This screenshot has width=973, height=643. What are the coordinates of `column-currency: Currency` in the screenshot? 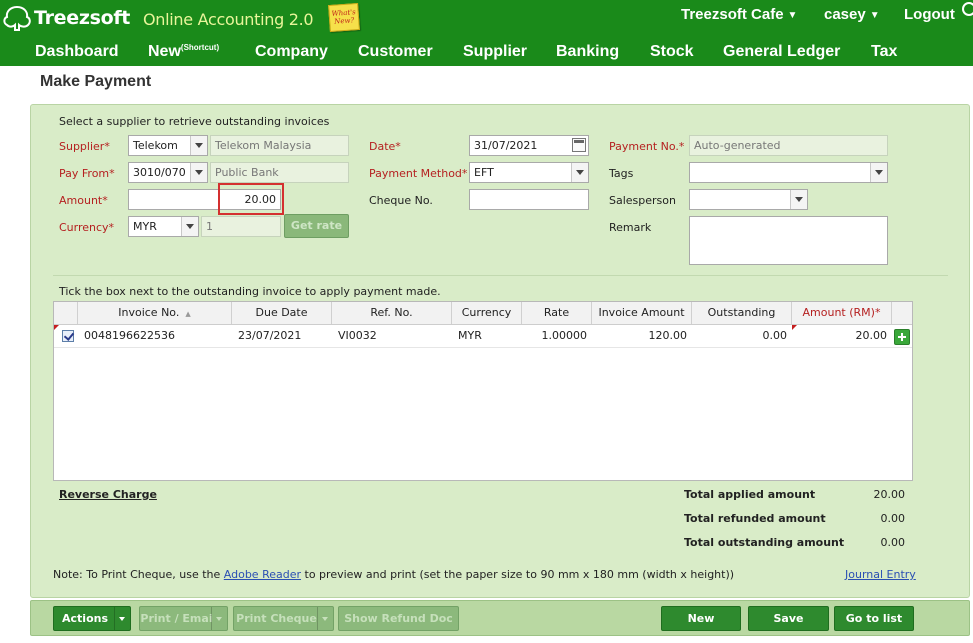 It's located at (487, 313).